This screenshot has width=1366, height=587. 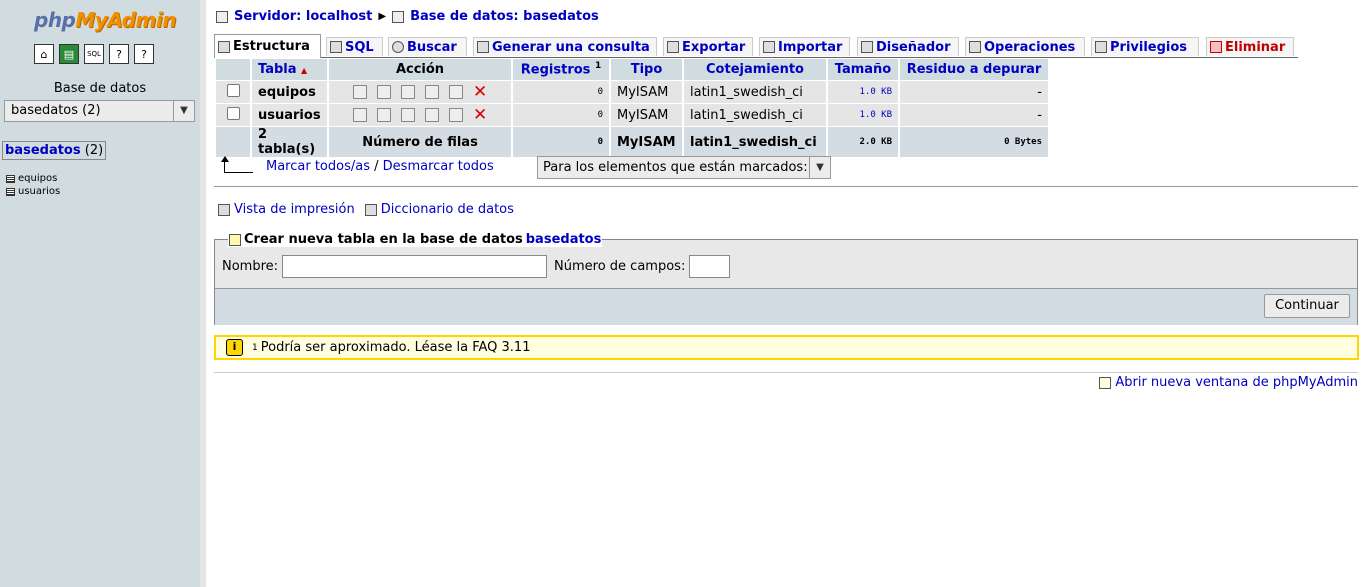 What do you see at coordinates (234, 347) in the screenshot?
I see `info-icon: i` at bounding box center [234, 347].